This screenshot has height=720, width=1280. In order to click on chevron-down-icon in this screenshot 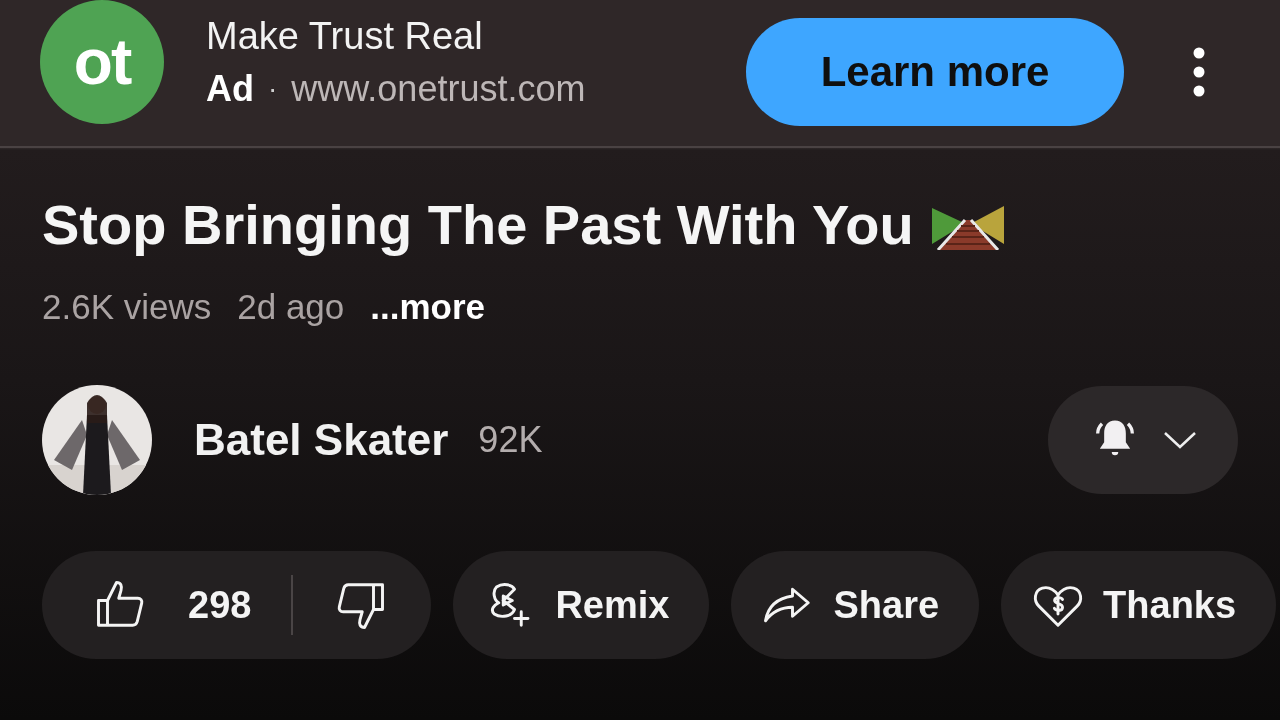, I will do `click(1180, 440)`.